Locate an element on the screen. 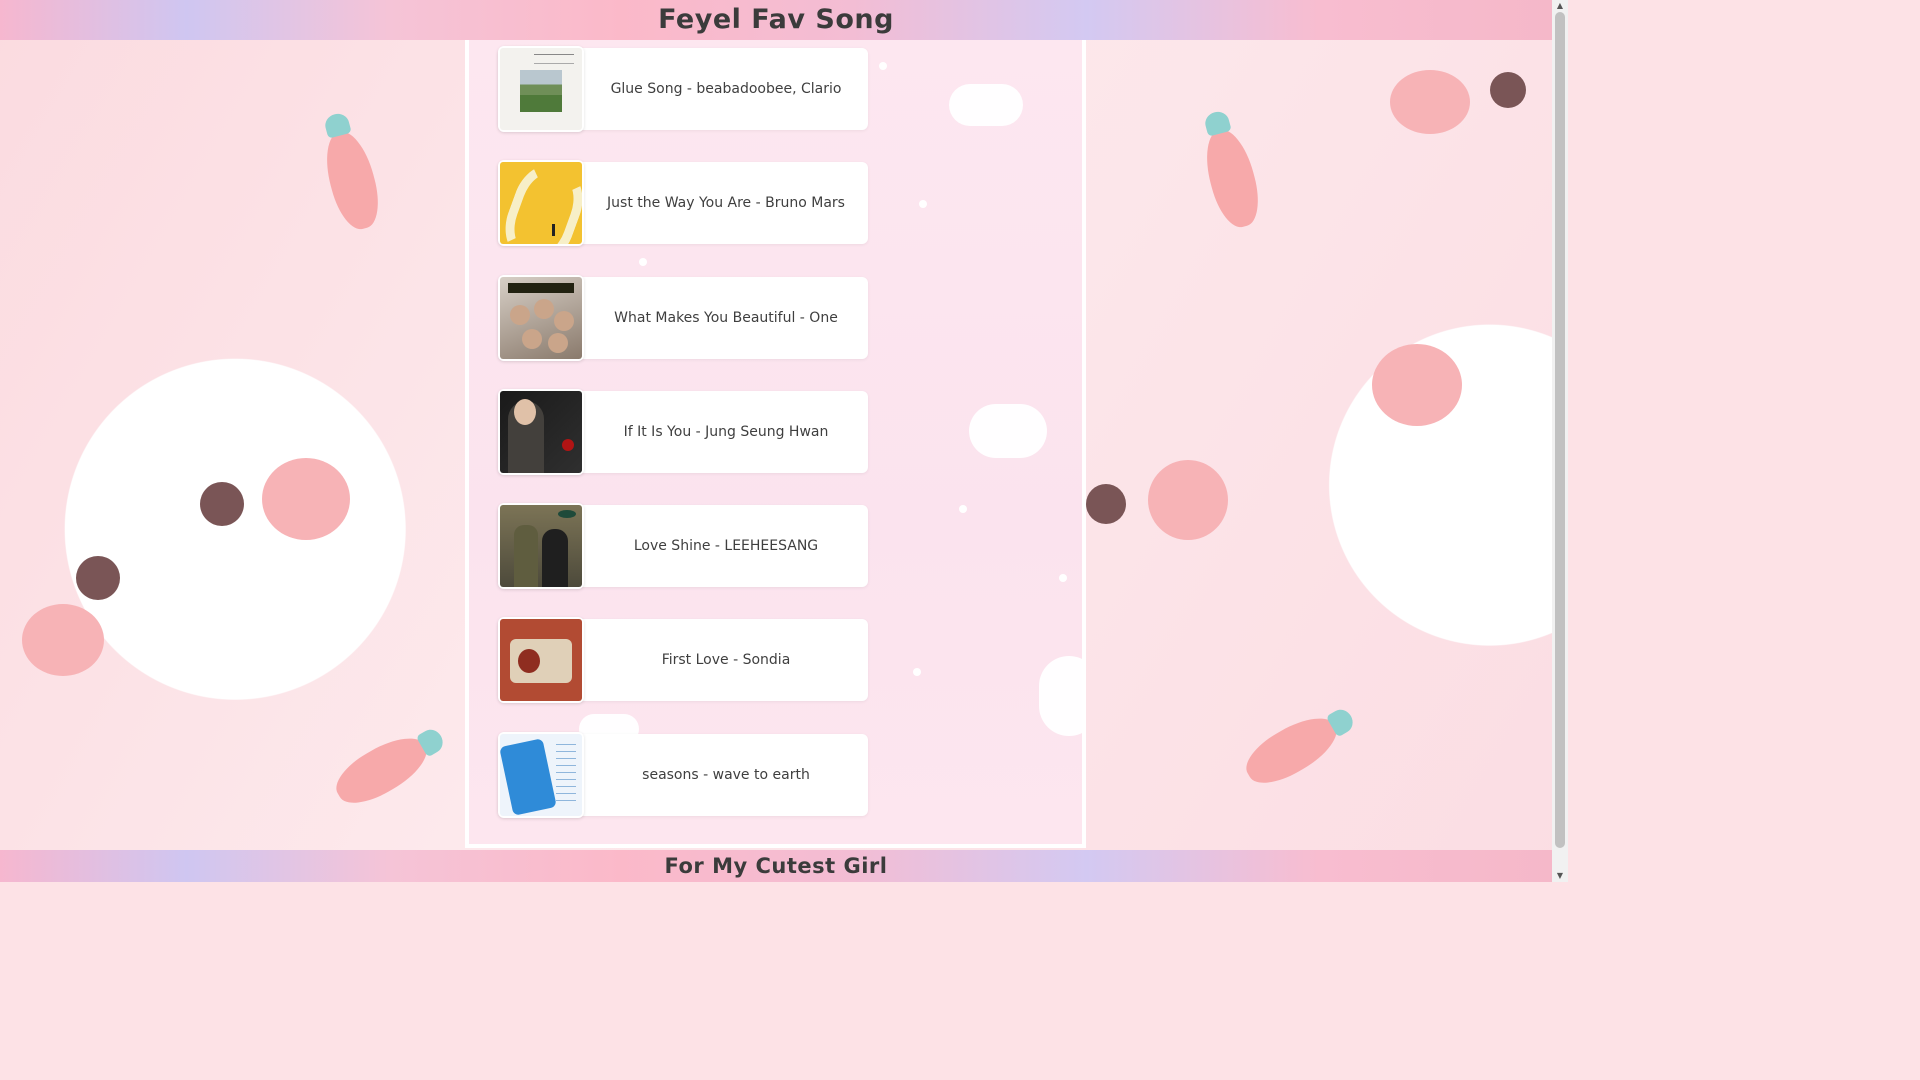 The width and height of the screenshot is (1920, 1080). scroll-down-arrow-icon: ▼ is located at coordinates (1560, 876).